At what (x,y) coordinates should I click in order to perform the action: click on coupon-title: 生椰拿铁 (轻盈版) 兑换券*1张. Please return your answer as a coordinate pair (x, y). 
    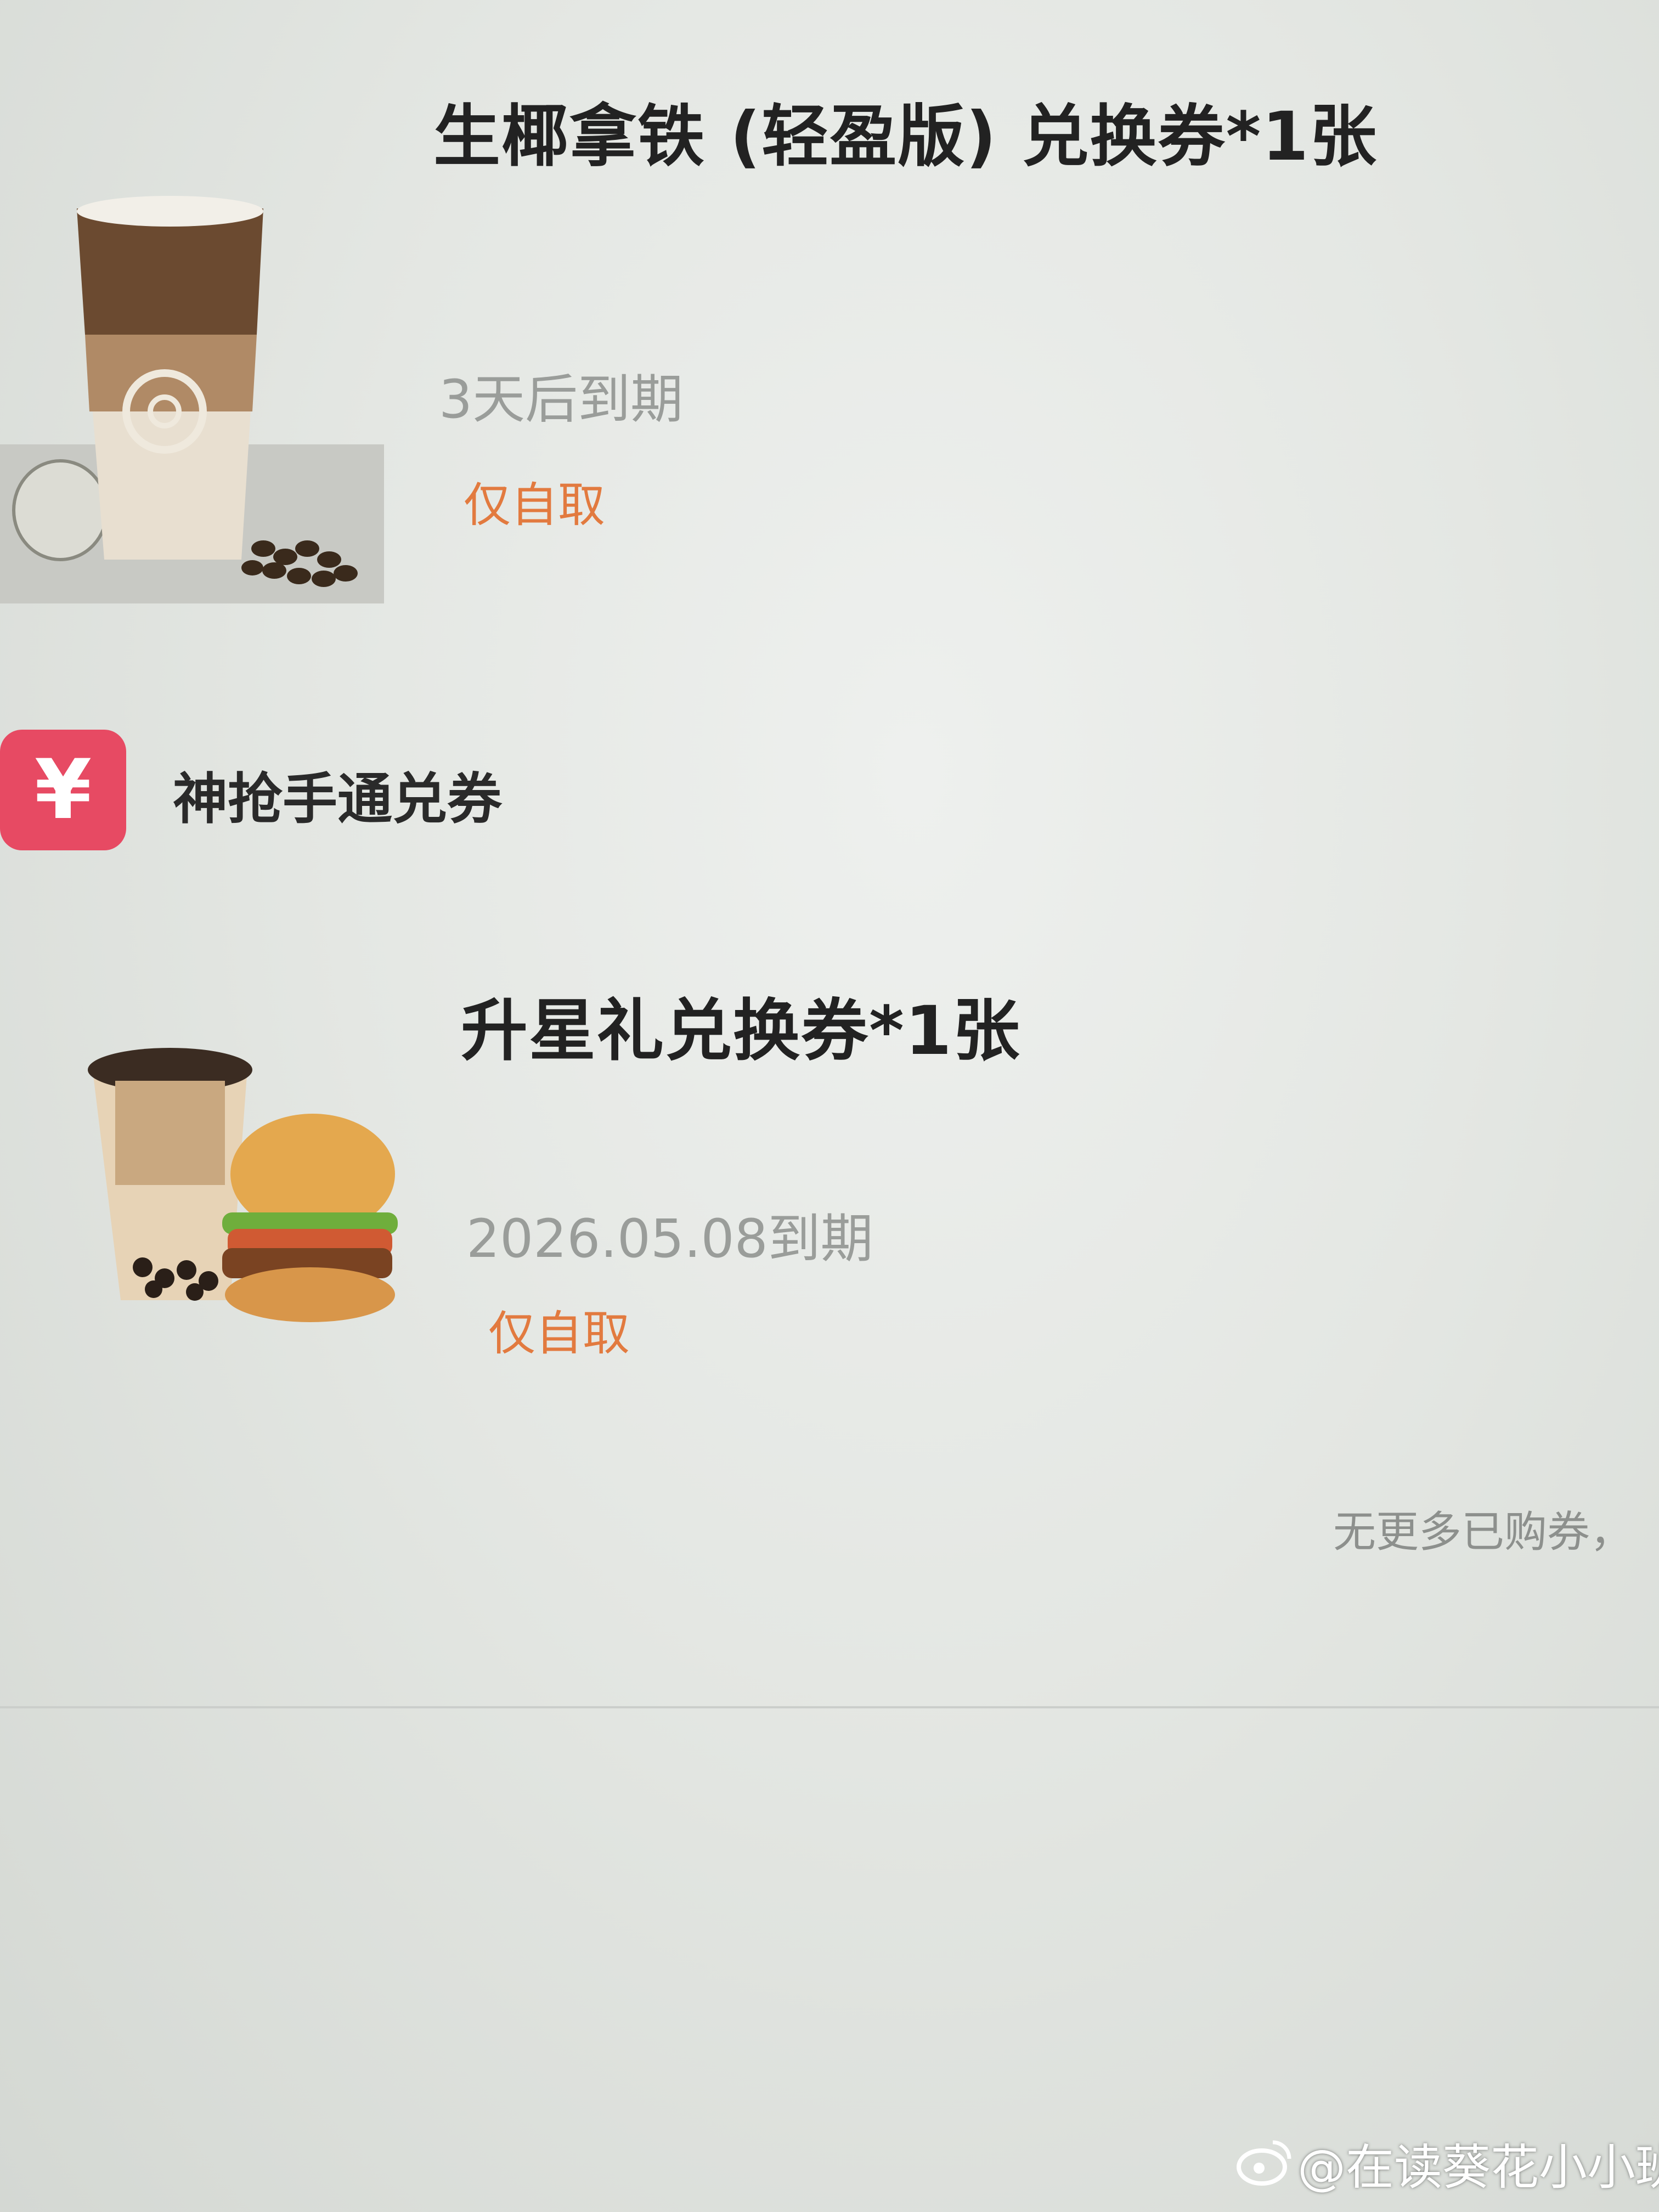
    Looking at the image, I should click on (905, 137).